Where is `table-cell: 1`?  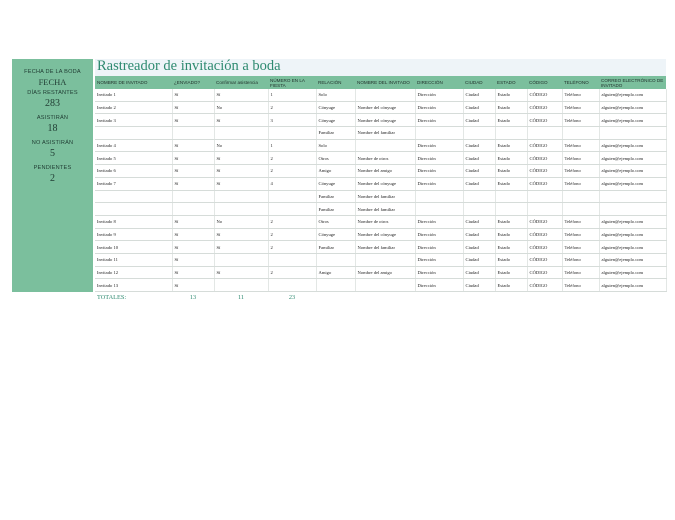
table-cell: 1 is located at coordinates (292, 146).